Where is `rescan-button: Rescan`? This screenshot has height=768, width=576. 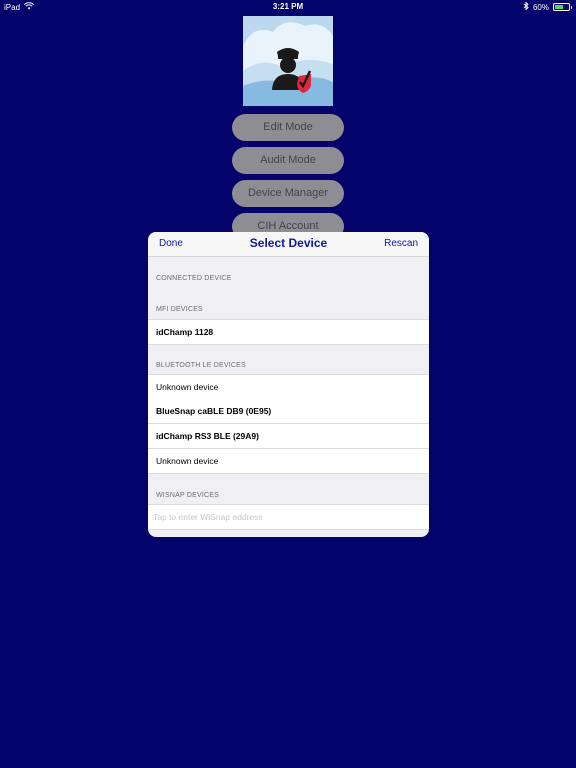 rescan-button: Rescan is located at coordinates (401, 243).